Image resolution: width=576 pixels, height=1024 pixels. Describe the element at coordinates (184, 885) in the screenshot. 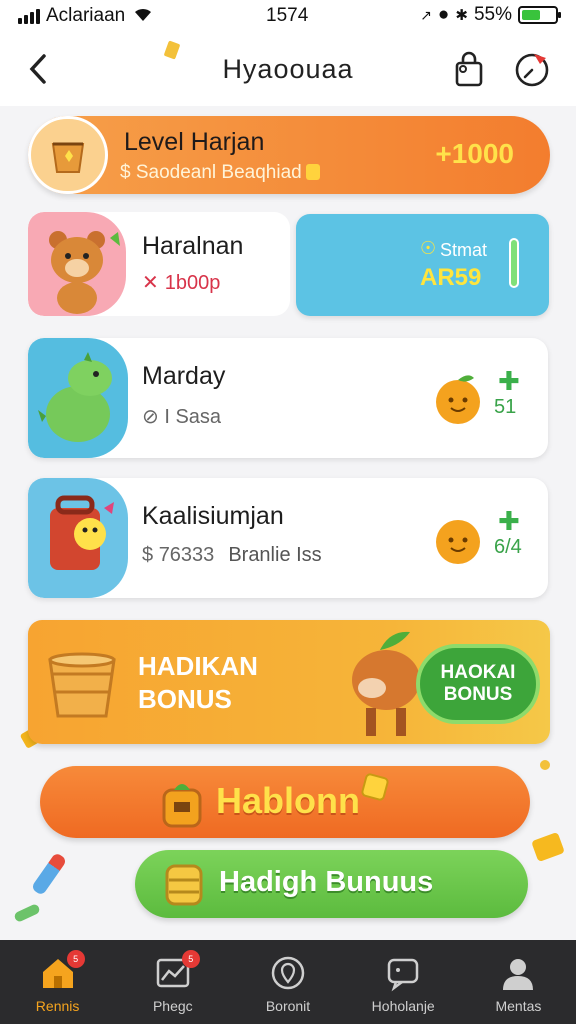

I see `gold-barrel-icon` at that location.